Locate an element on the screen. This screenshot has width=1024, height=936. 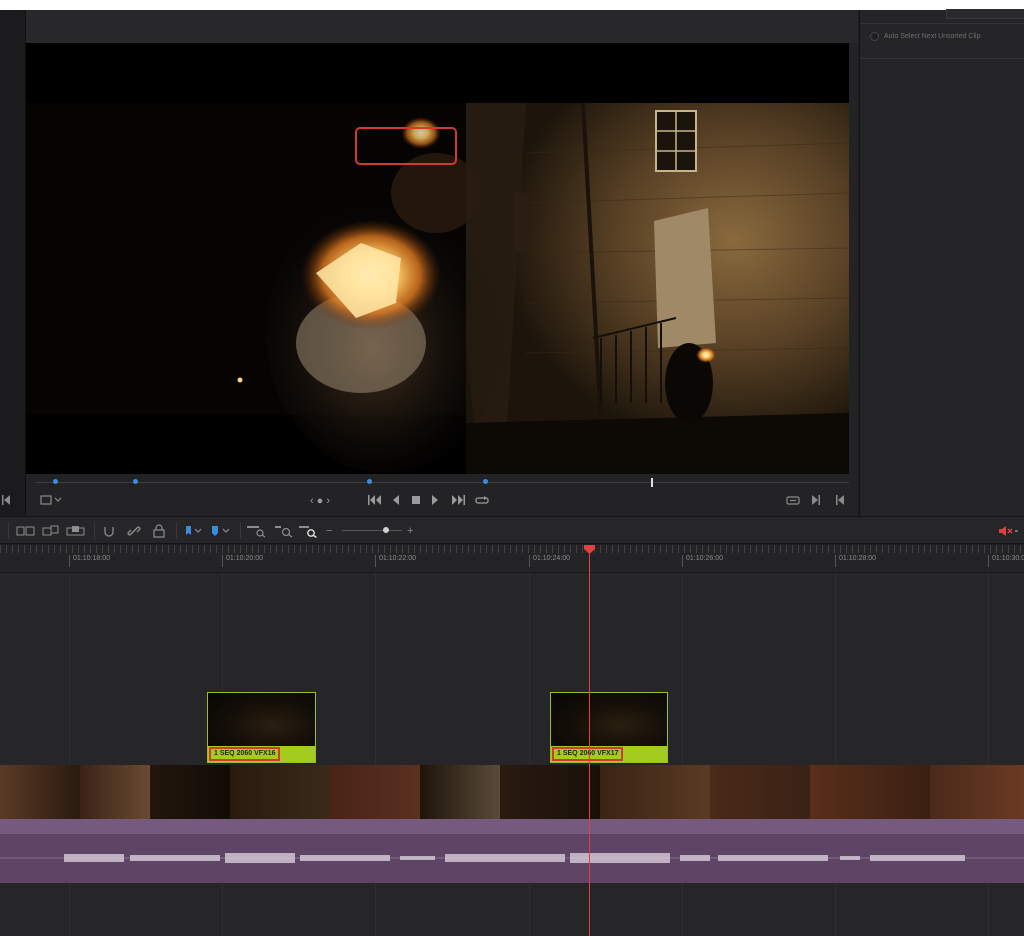
insert-icon is located at coordinates (51, 531).